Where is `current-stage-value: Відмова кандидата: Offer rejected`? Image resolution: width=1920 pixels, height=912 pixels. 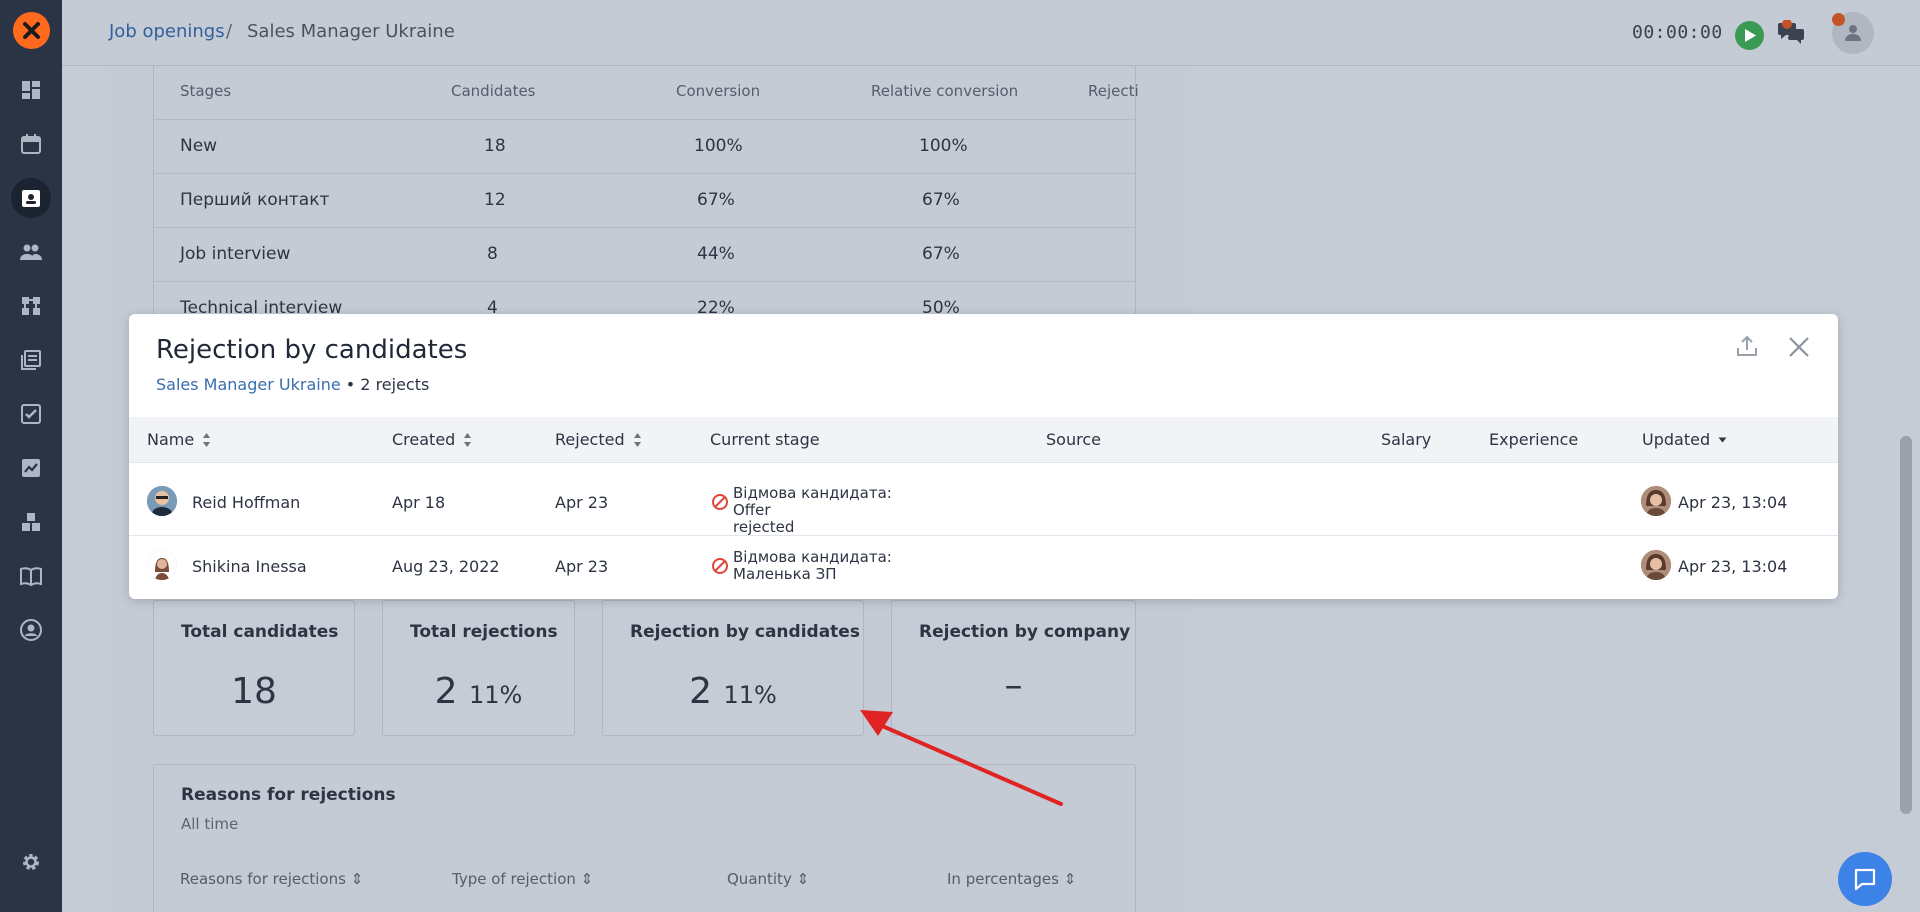 current-stage-value: Відмова кандидата: Offer rejected is located at coordinates (833, 510).